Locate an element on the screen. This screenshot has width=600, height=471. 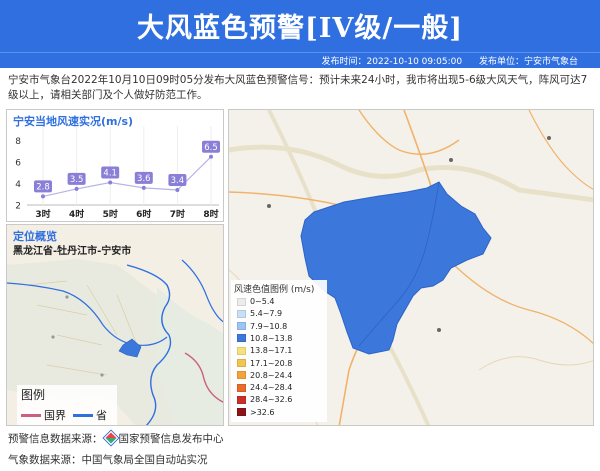
color-legend-label: 20.8~24.4 is located at coordinates (271, 375).